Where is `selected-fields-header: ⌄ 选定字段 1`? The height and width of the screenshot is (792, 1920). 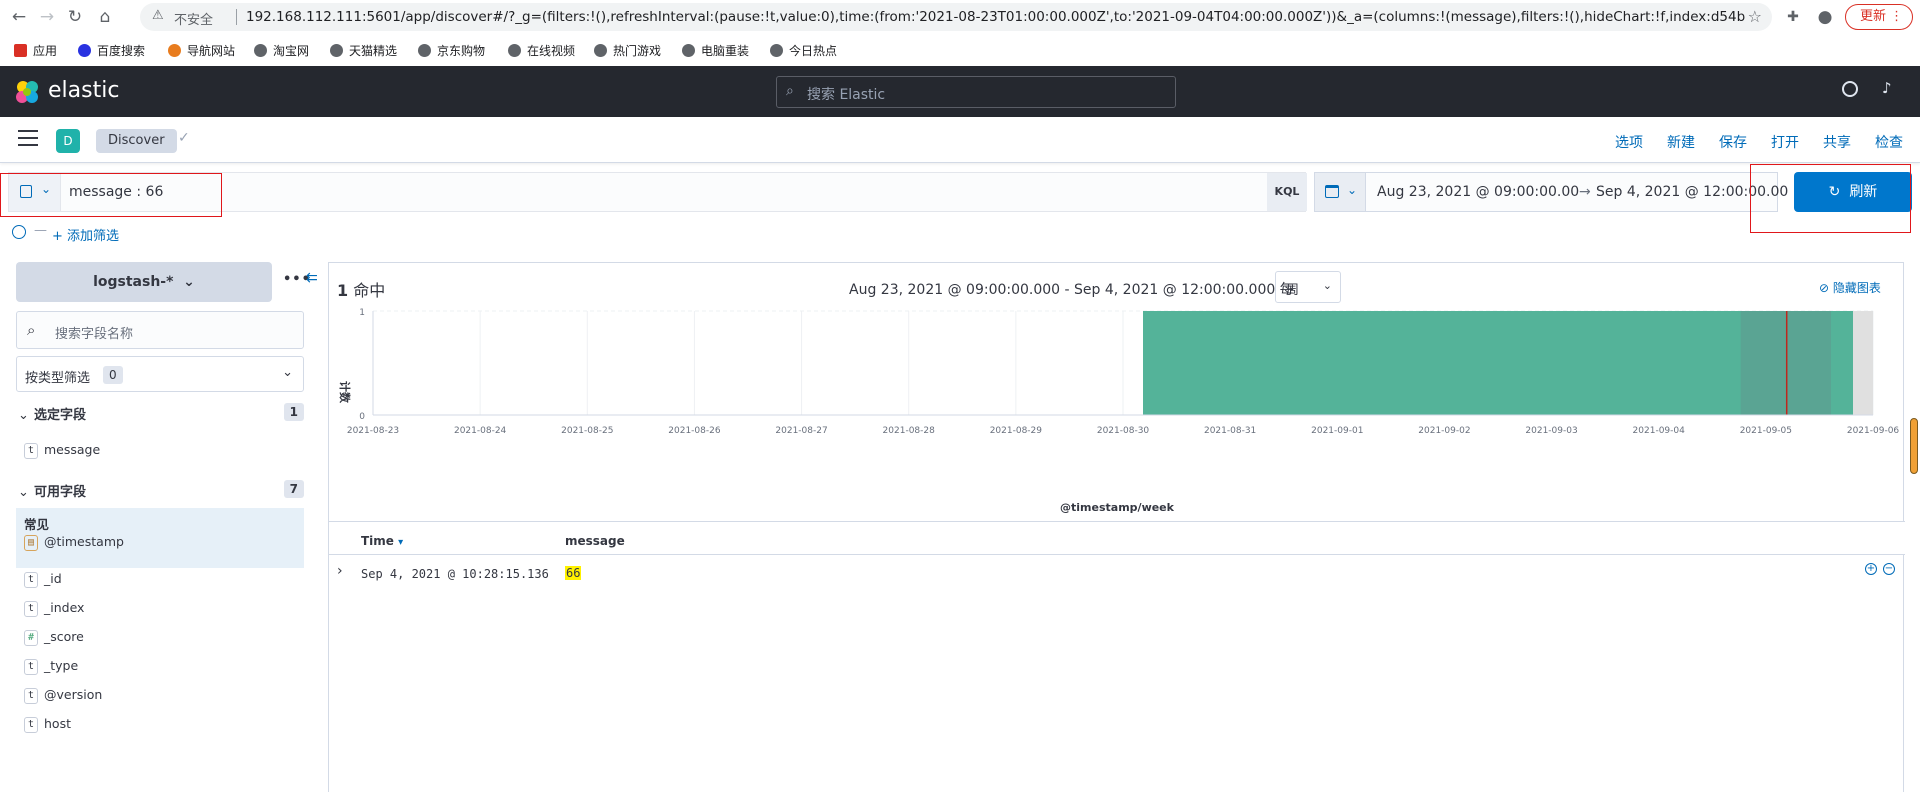 selected-fields-header: ⌄ 选定字段 1 is located at coordinates (161, 413).